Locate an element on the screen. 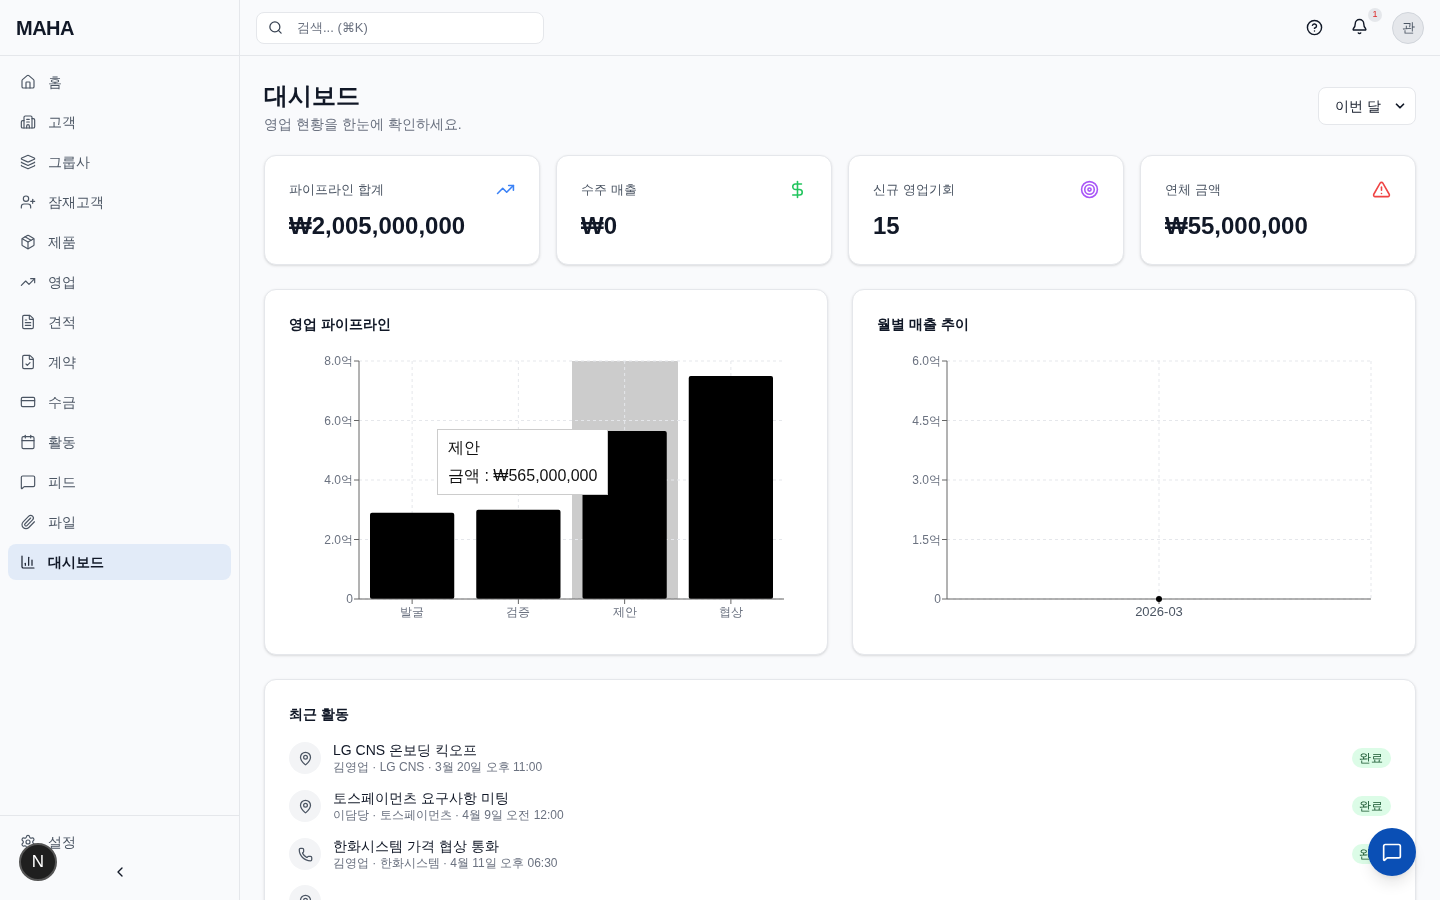  bar-chart-icon is located at coordinates (28, 562).